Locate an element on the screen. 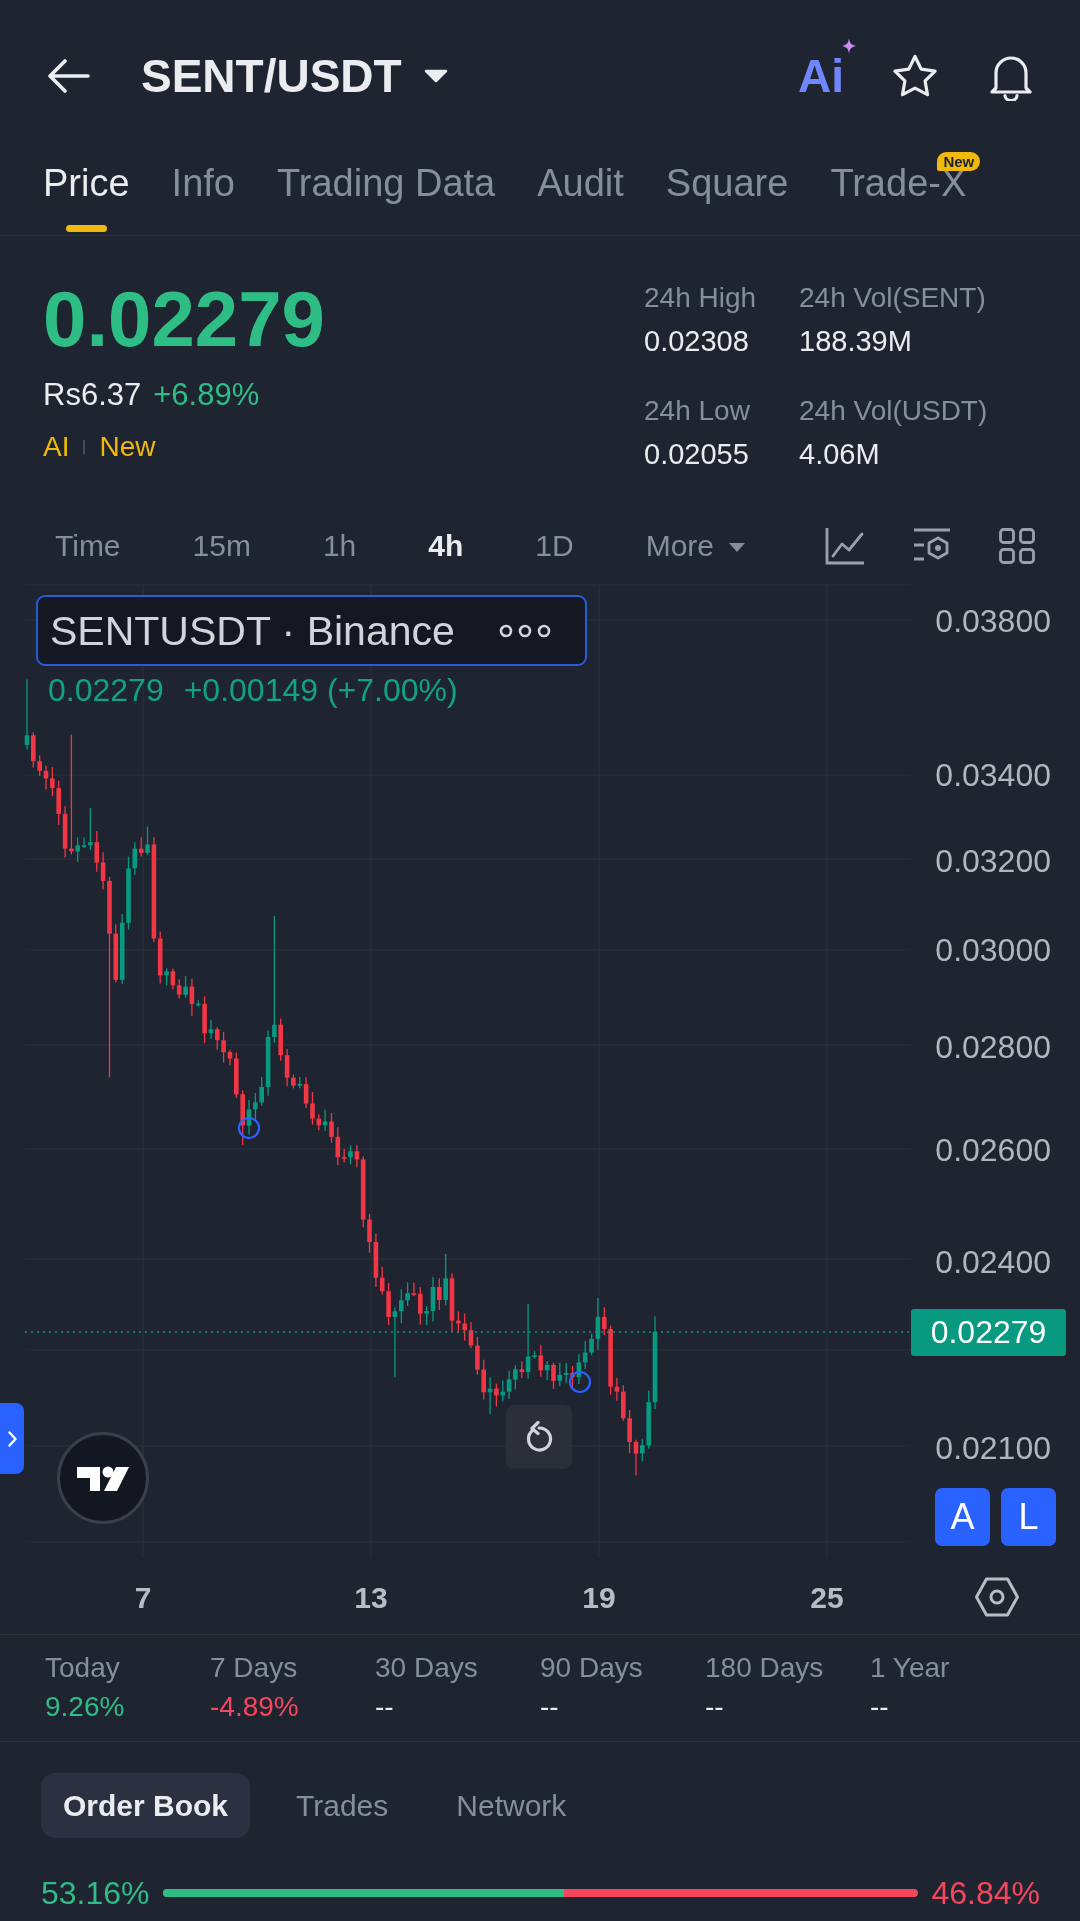 The image size is (1080, 1921). tab: Order Book is located at coordinates (146, 1805).